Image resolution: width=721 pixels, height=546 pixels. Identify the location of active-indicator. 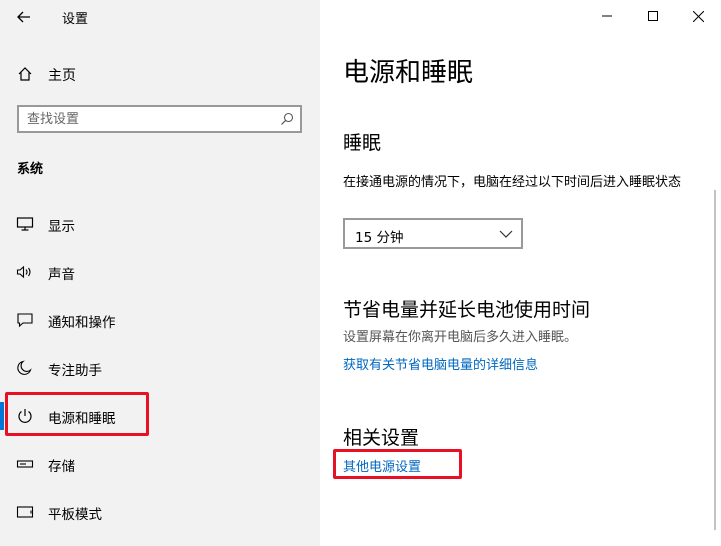
(2, 416).